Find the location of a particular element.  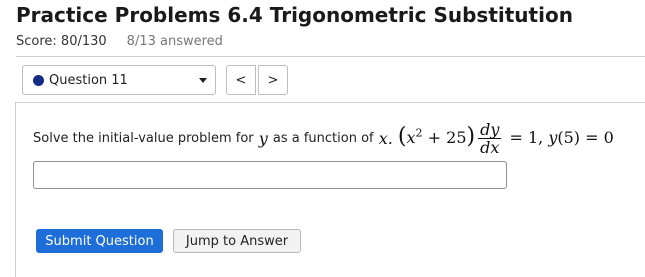

previous-question-button: < is located at coordinates (241, 80).